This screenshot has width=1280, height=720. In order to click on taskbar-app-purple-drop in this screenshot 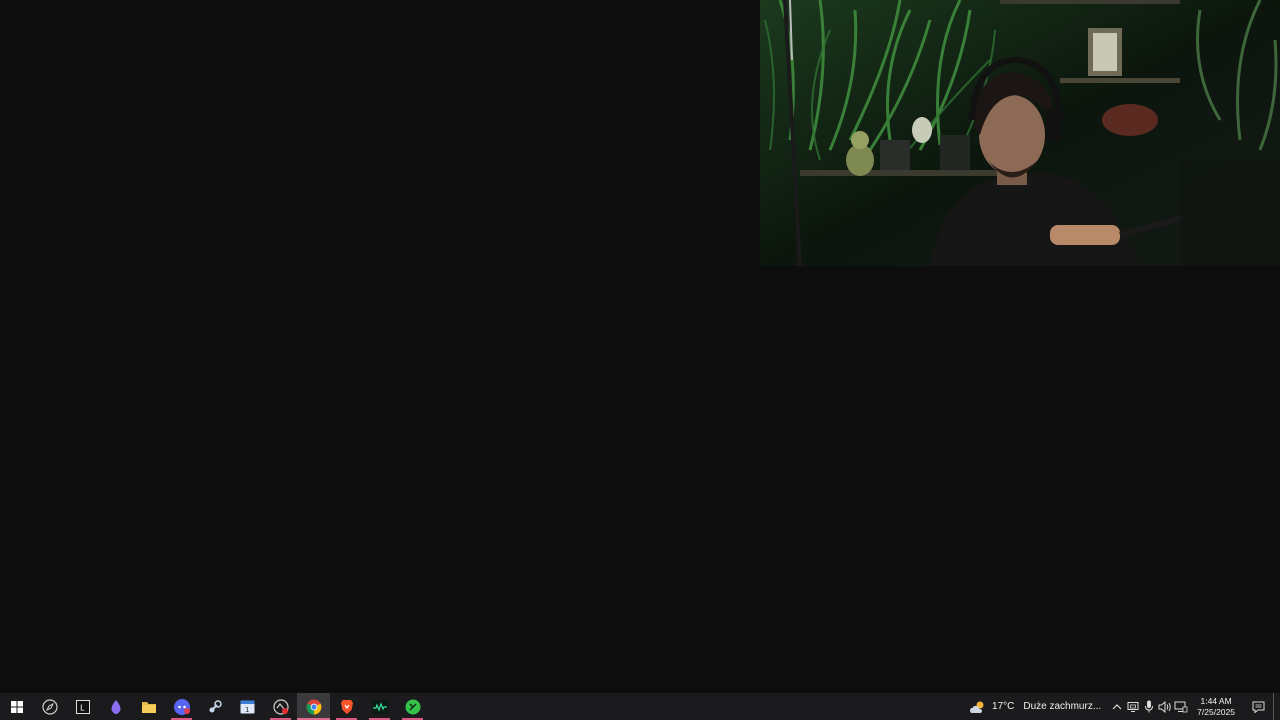, I will do `click(115, 706)`.